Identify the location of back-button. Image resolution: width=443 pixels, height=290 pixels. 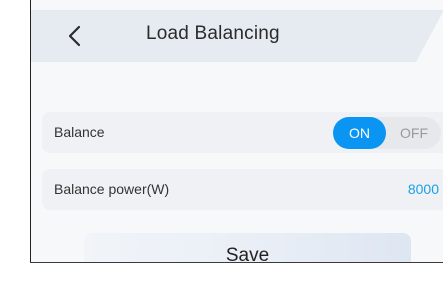
(75, 36).